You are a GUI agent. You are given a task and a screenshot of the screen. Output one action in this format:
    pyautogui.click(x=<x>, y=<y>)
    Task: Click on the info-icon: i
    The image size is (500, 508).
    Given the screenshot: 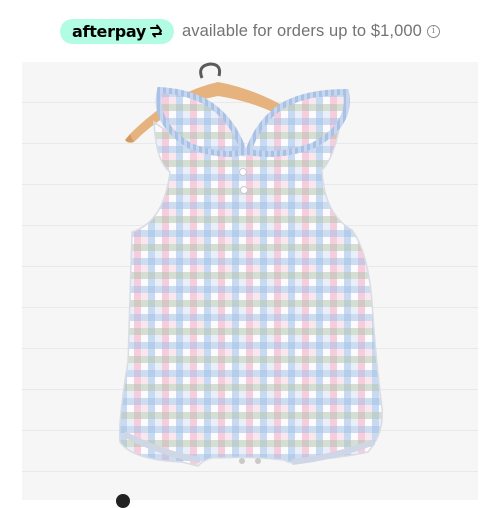 What is the action you would take?
    pyautogui.click(x=433, y=31)
    